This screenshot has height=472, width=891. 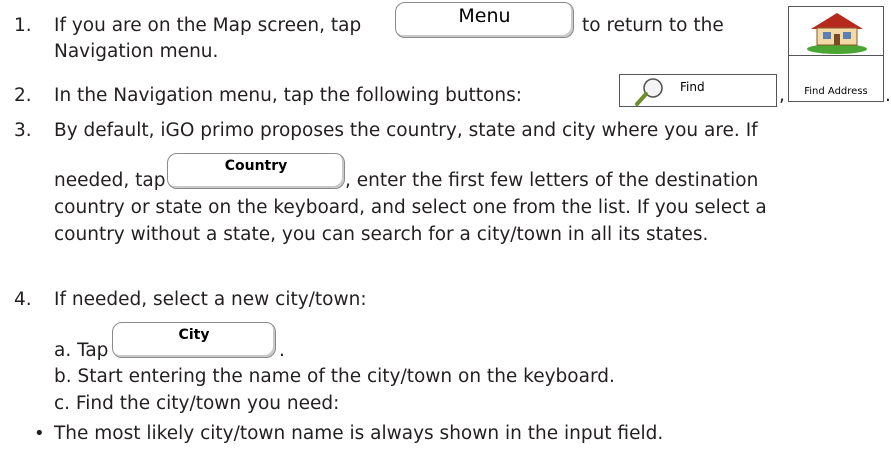 I want to click on find-address-label: Find Address, so click(x=836, y=91).